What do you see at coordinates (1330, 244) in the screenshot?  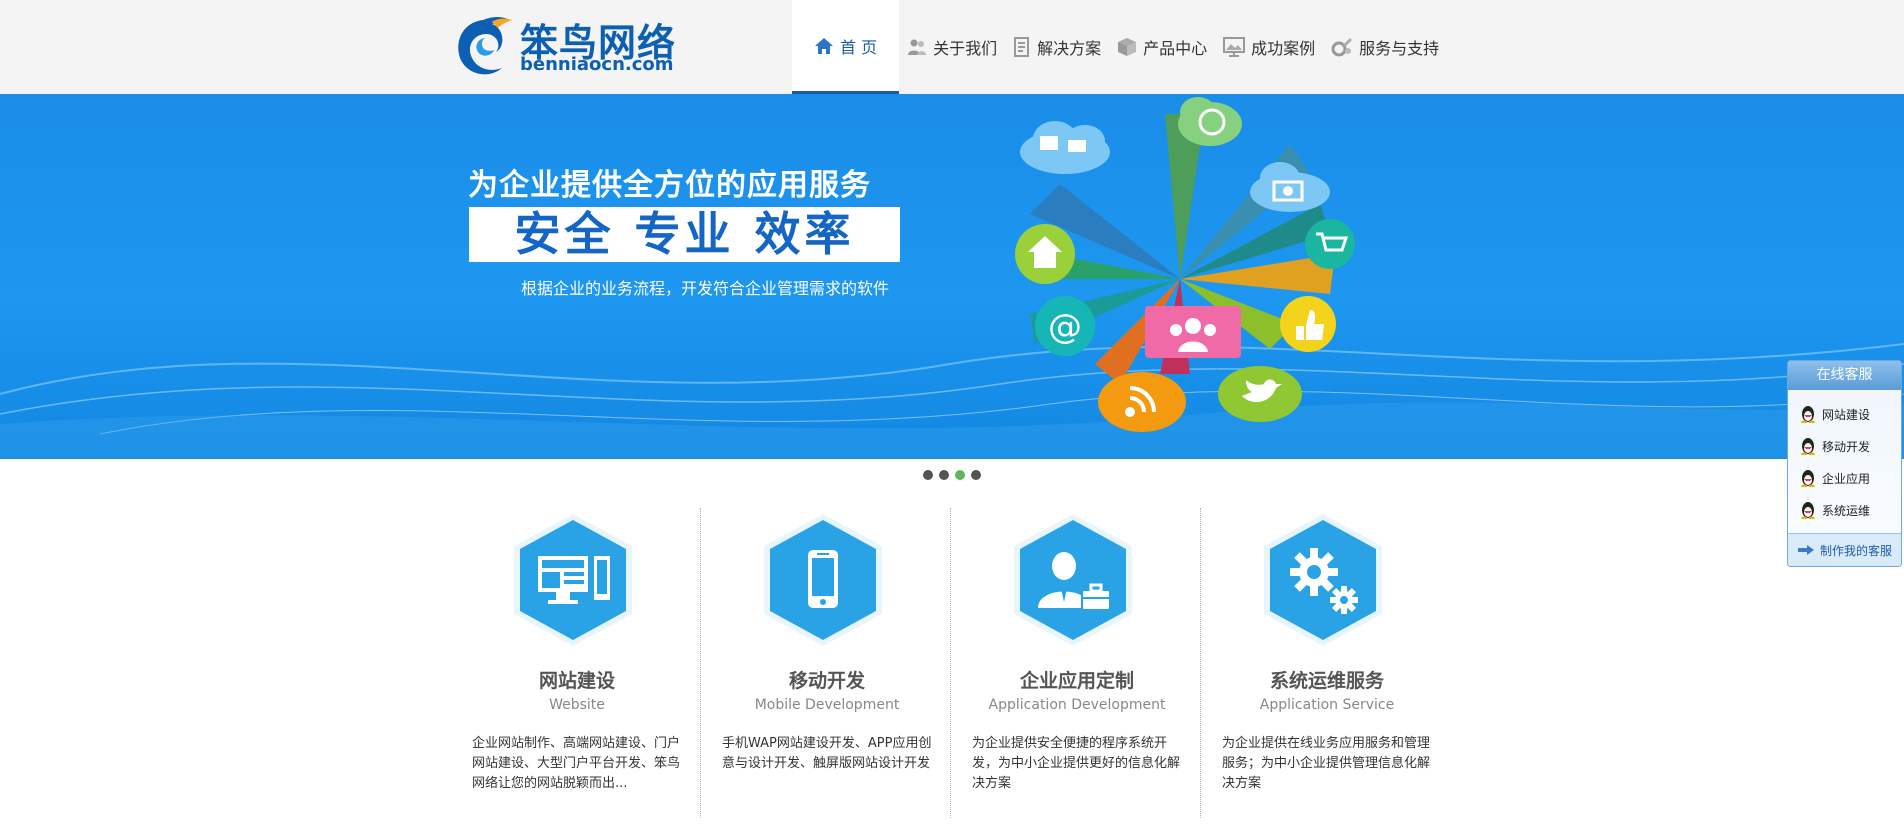 I see `cart-bubble-icon` at bounding box center [1330, 244].